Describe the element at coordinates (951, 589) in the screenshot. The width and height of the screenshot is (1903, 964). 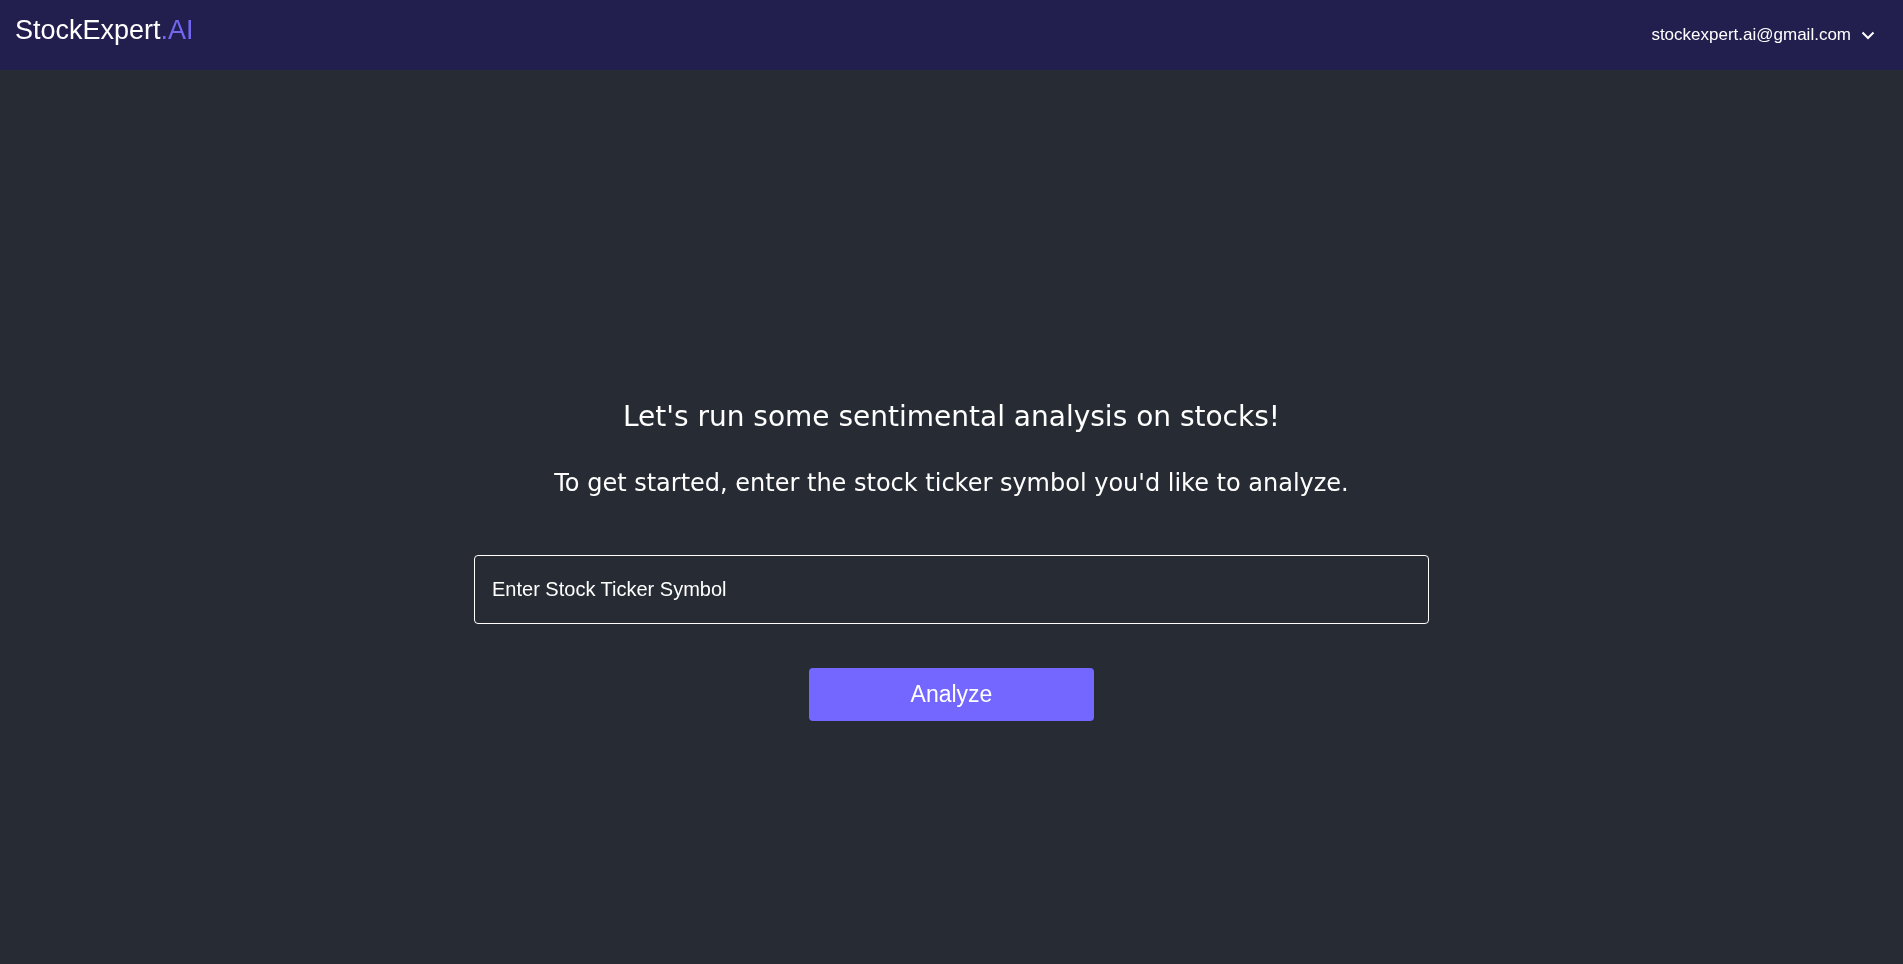
I see `ticker-input-field: Enter Stock Ticker Symbol` at that location.